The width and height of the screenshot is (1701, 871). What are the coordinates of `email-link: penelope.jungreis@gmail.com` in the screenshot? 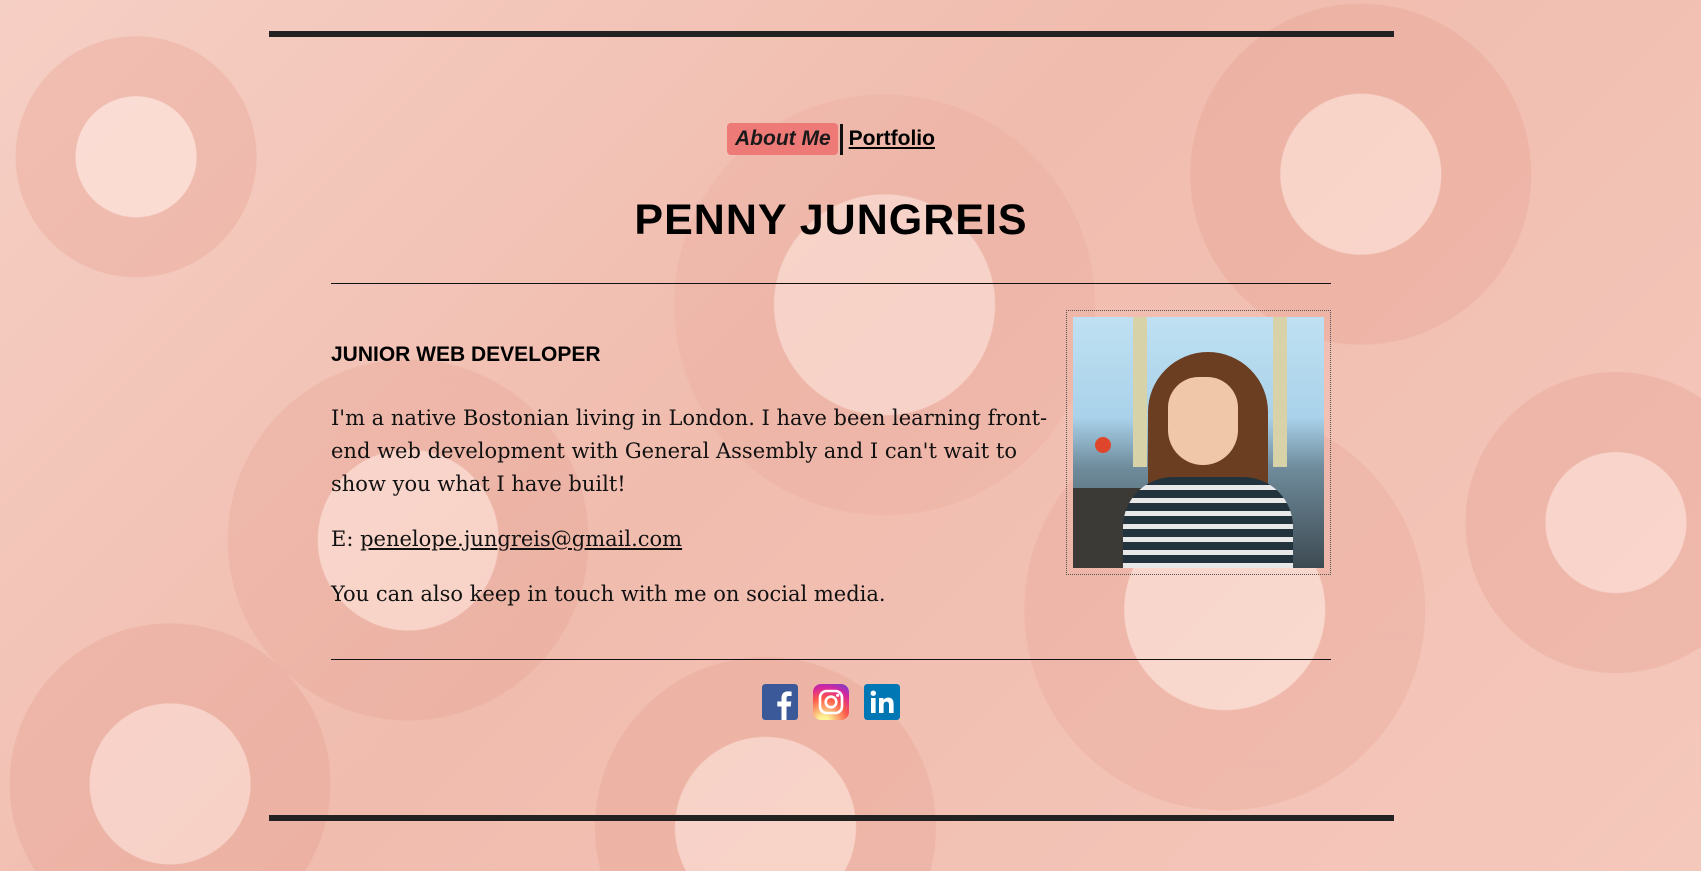 It's located at (521, 539).